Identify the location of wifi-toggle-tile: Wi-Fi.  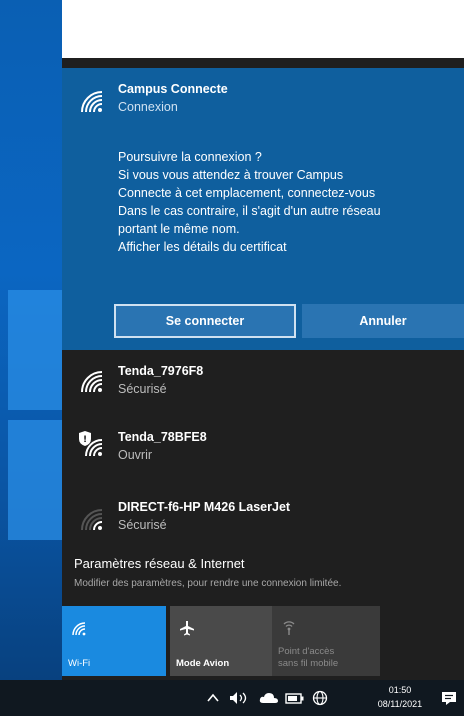
(114, 641).